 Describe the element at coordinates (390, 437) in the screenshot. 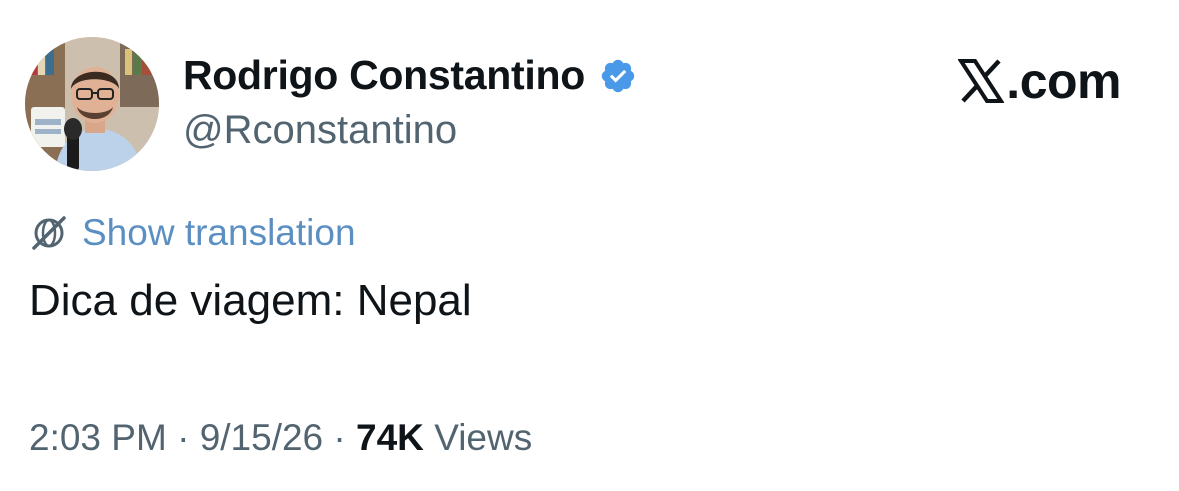

I see `views-count: 74K` at that location.